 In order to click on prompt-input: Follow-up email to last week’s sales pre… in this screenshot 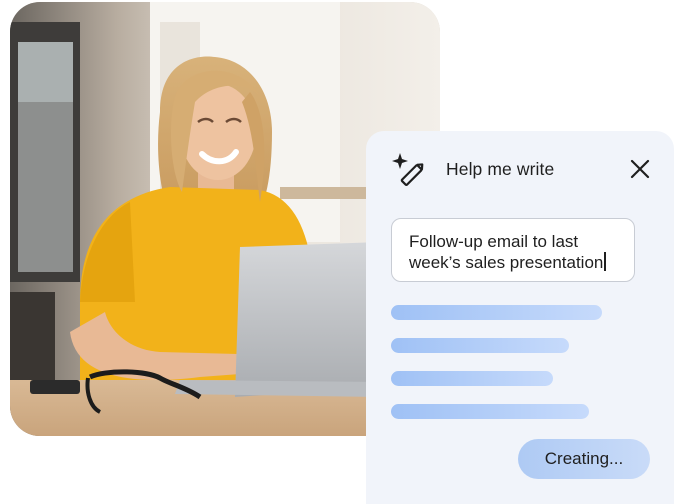, I will do `click(513, 250)`.